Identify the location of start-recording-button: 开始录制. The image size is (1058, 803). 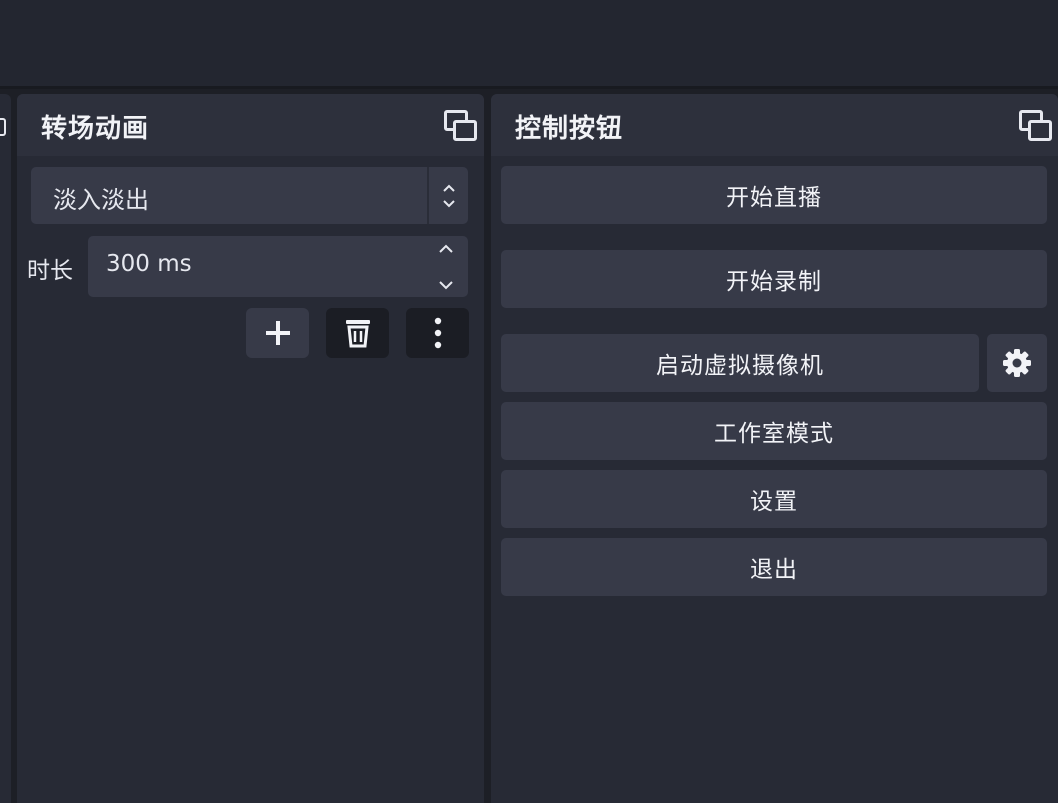
(774, 279).